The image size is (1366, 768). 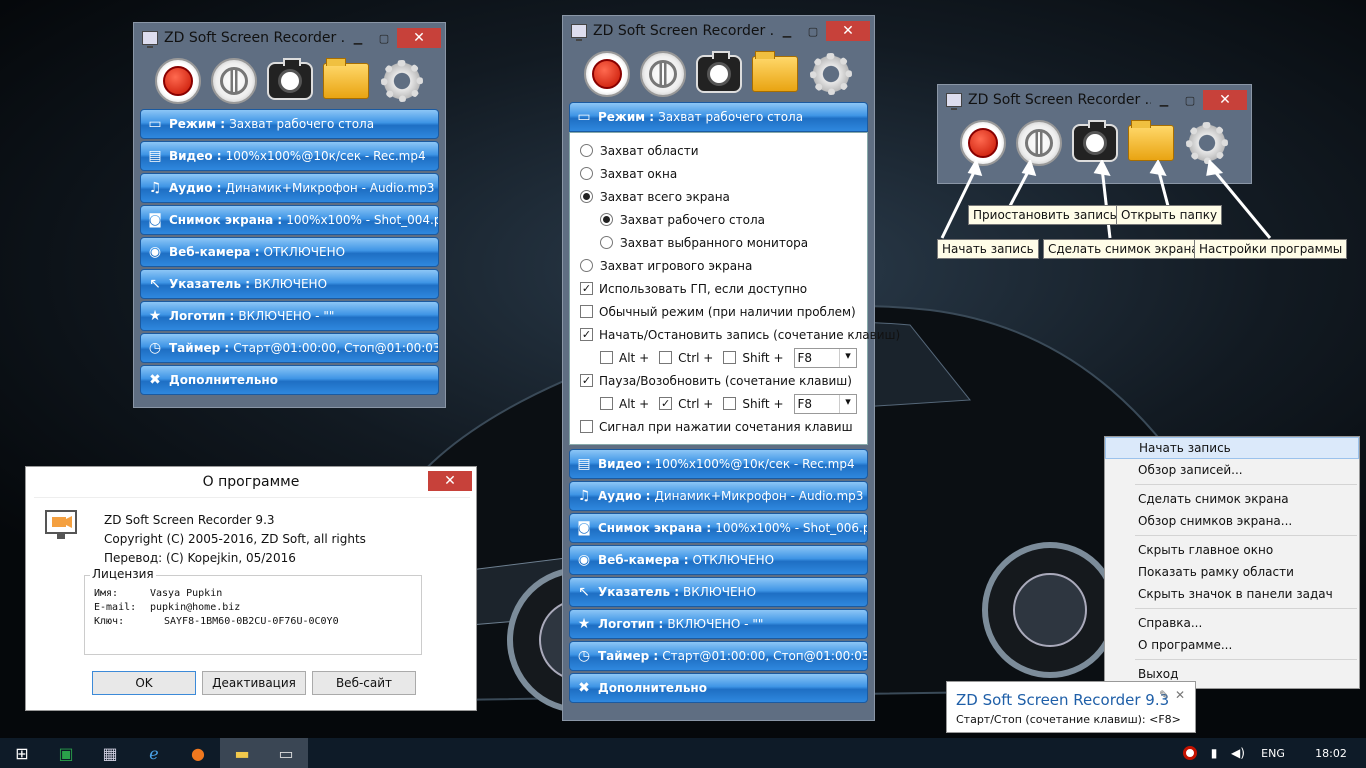 What do you see at coordinates (666, 403) in the screenshot?
I see `ctrl-checkbox: ✓` at bounding box center [666, 403].